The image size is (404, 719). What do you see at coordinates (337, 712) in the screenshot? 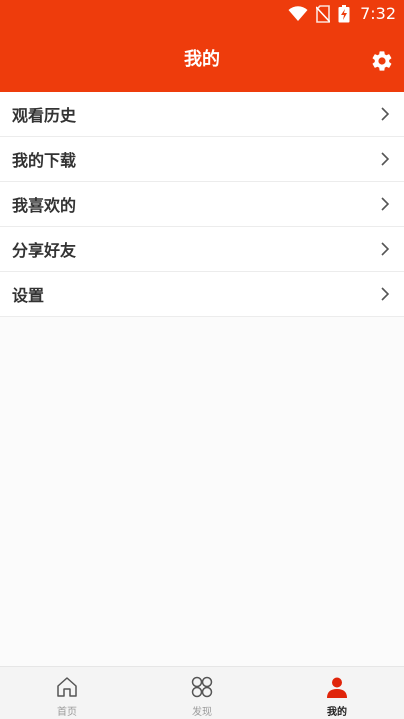
I see `tab-label: 我的` at bounding box center [337, 712].